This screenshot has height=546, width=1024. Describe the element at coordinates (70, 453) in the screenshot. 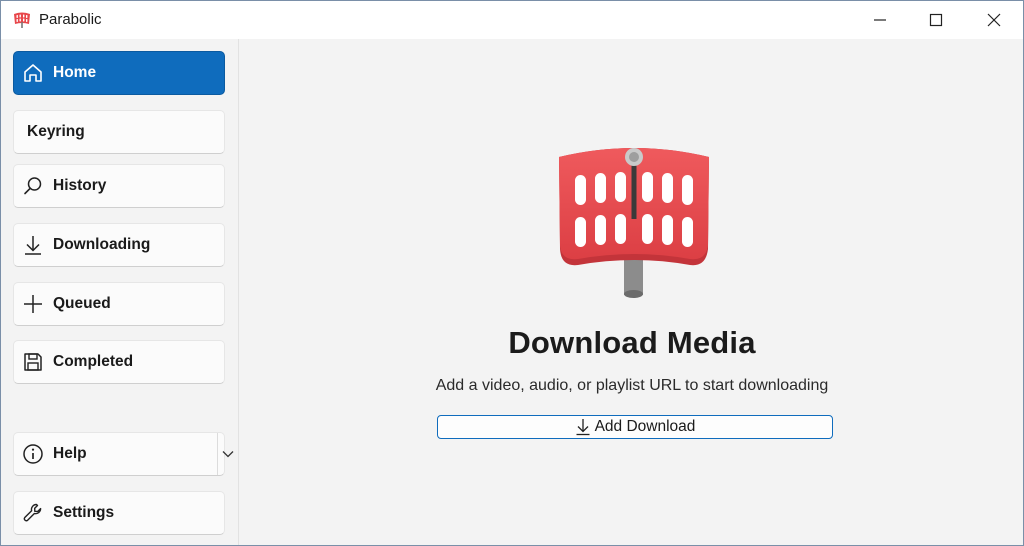

I see `sidebar-item-label: Help` at that location.